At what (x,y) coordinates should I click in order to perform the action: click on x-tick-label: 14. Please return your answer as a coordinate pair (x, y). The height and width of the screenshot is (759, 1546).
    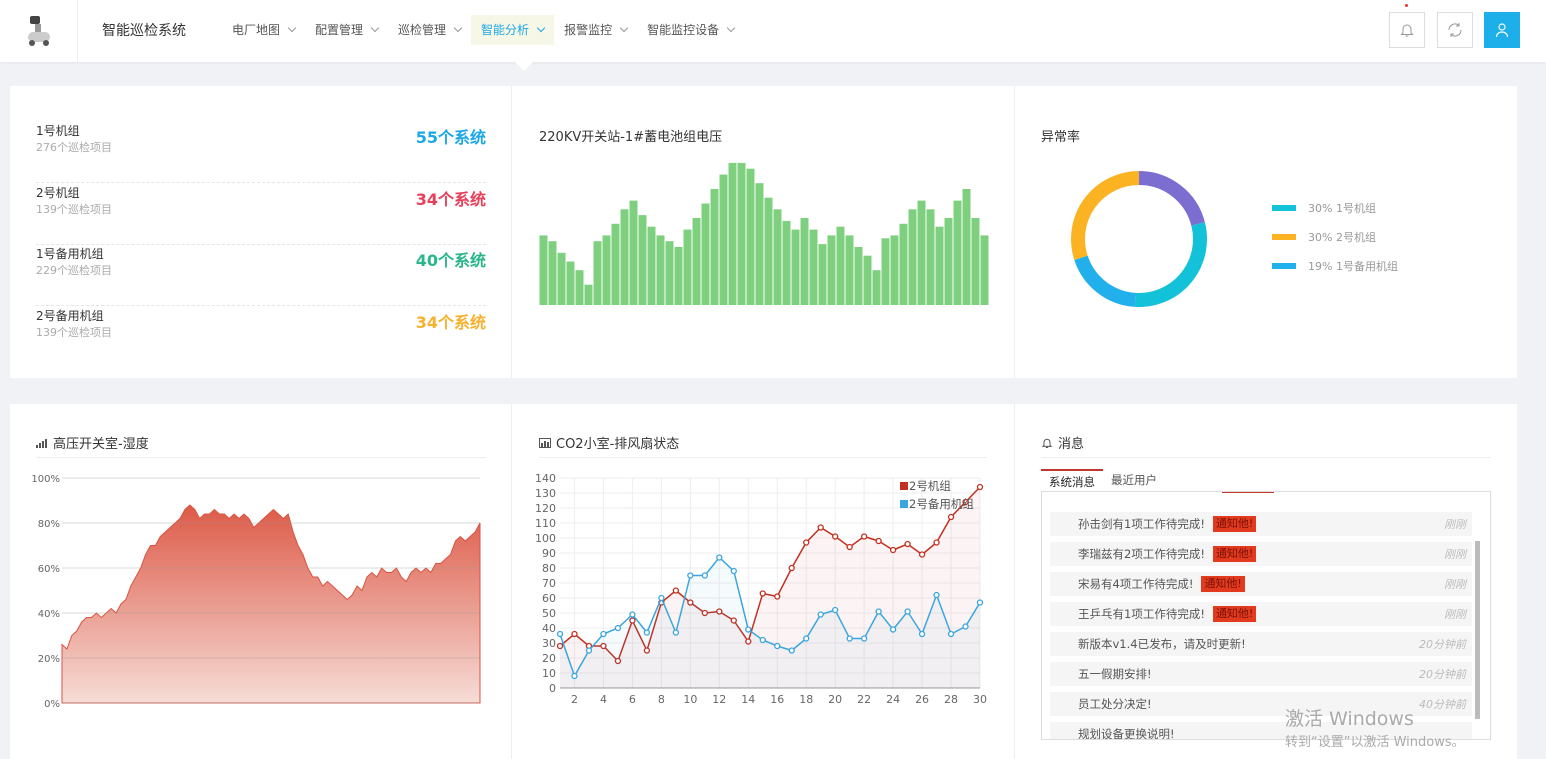
    Looking at the image, I should click on (748, 699).